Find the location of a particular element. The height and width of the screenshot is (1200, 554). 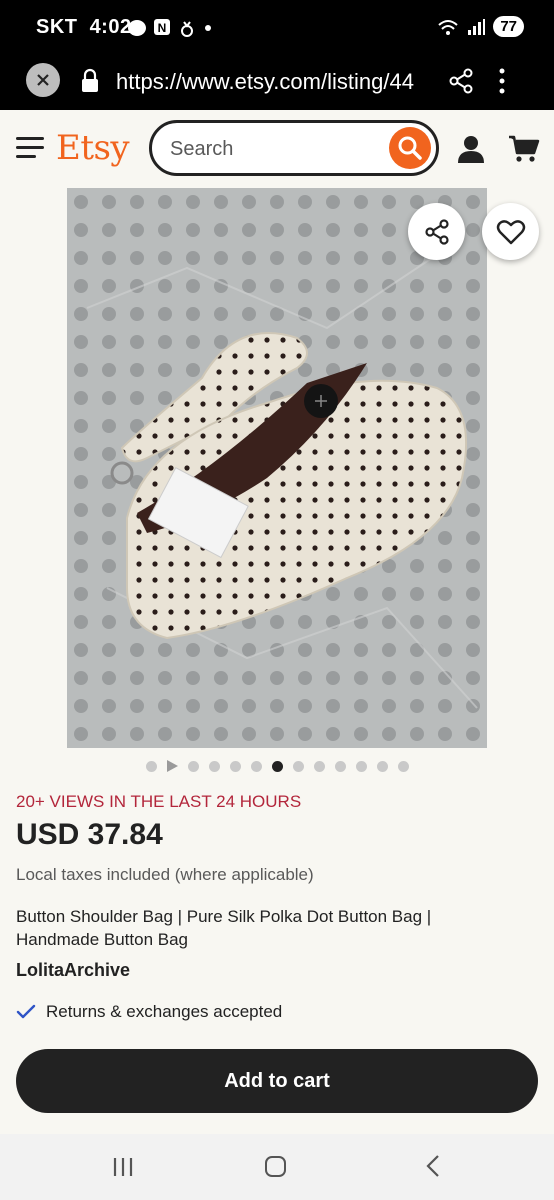

battery-indicator: 77 is located at coordinates (508, 26).